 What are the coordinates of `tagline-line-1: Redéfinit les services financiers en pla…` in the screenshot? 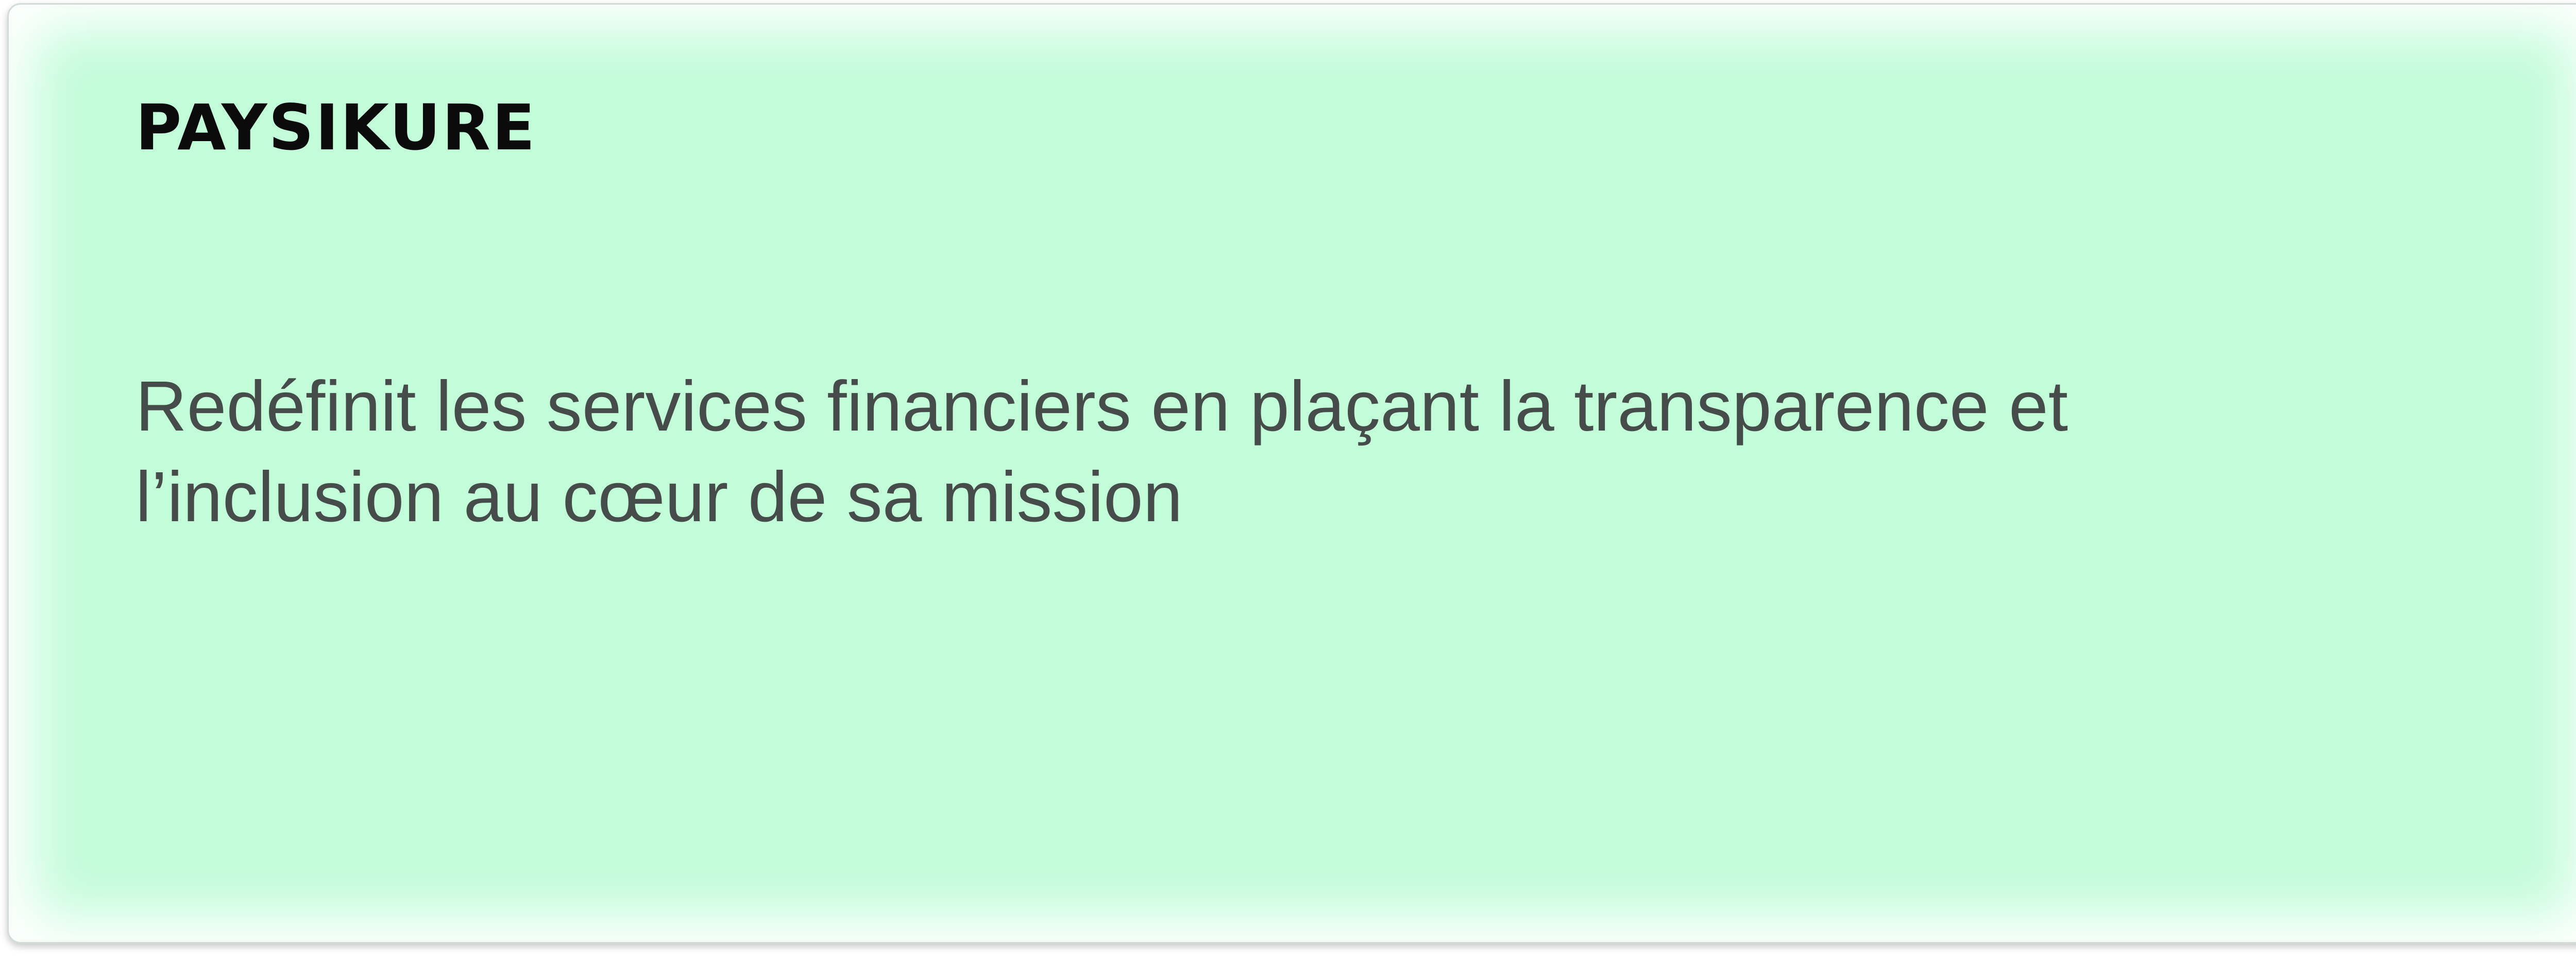 It's located at (1101, 406).